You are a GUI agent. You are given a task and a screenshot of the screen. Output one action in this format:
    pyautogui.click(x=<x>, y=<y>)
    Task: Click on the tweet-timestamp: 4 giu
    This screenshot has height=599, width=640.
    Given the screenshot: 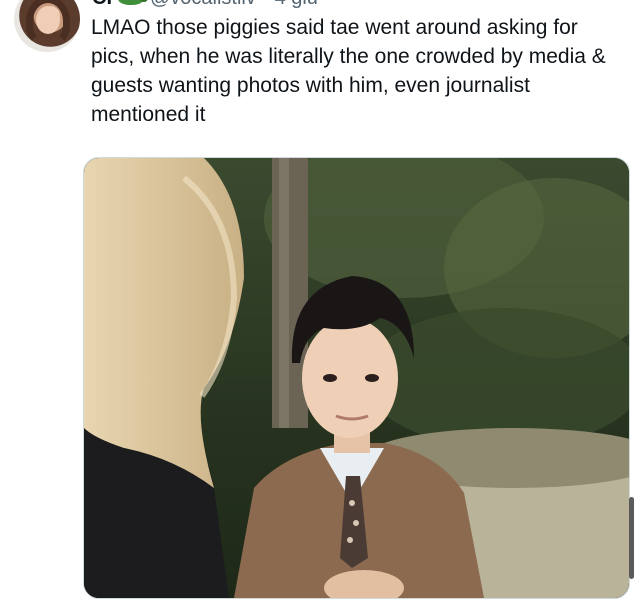 What is the action you would take?
    pyautogui.click(x=296, y=5)
    